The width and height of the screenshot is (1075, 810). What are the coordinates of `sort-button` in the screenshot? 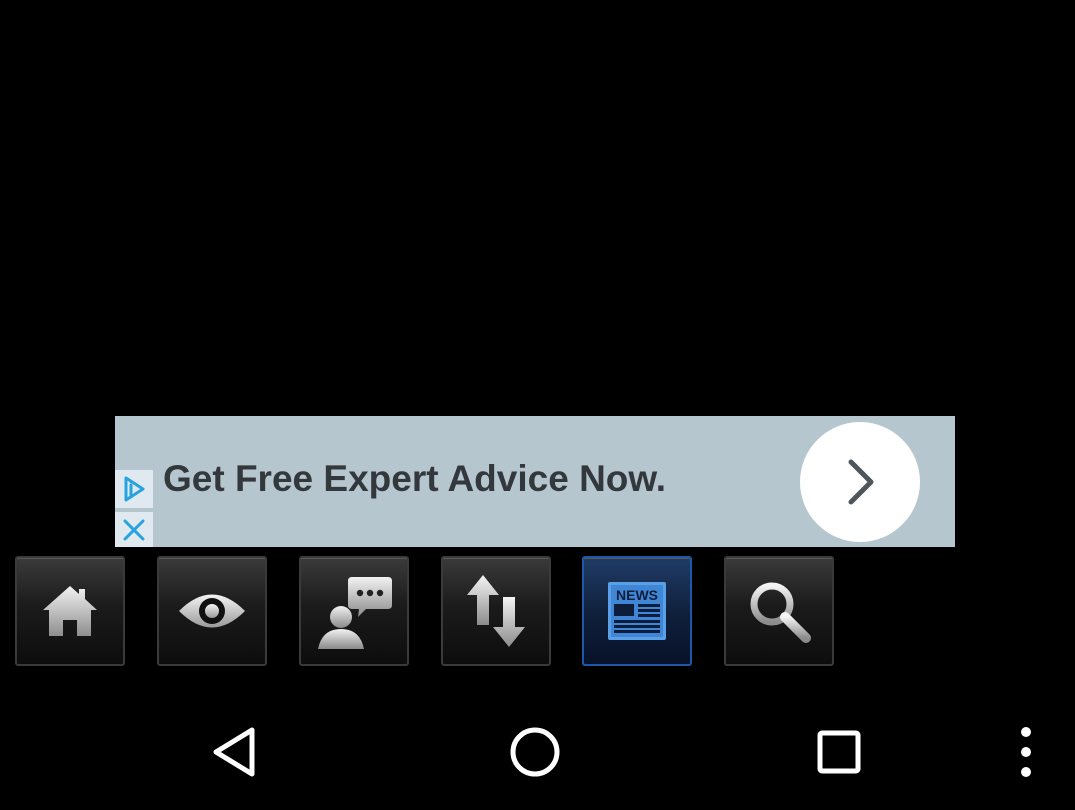 It's located at (496, 611).